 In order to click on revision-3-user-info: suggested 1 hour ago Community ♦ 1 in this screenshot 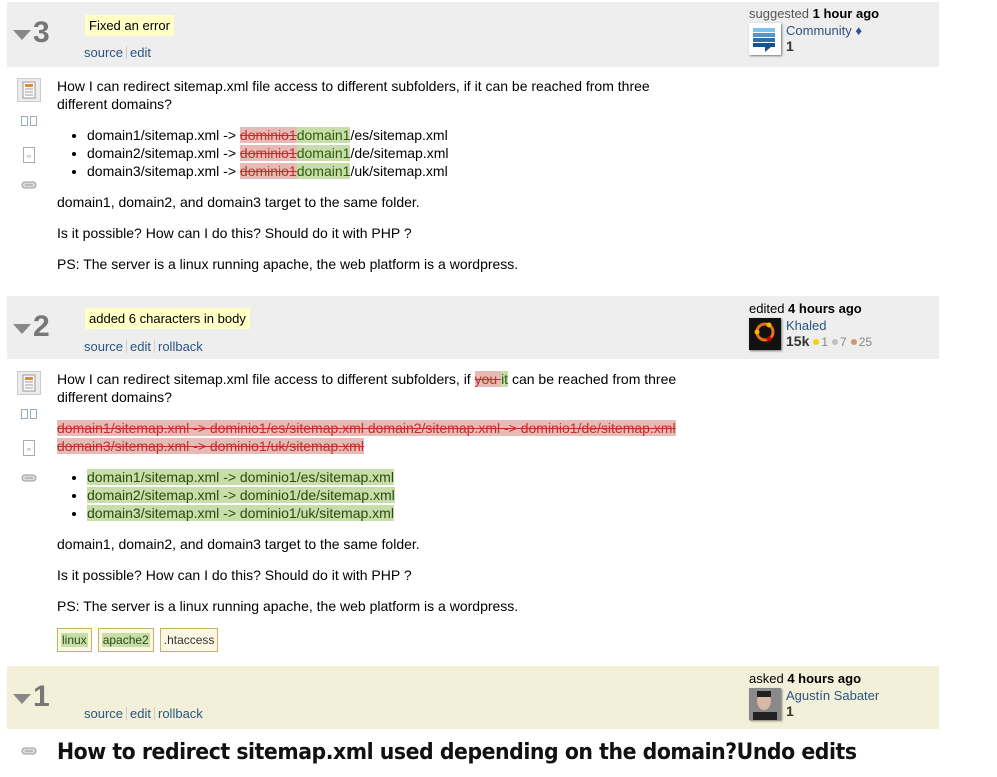, I will do `click(814, 30)`.